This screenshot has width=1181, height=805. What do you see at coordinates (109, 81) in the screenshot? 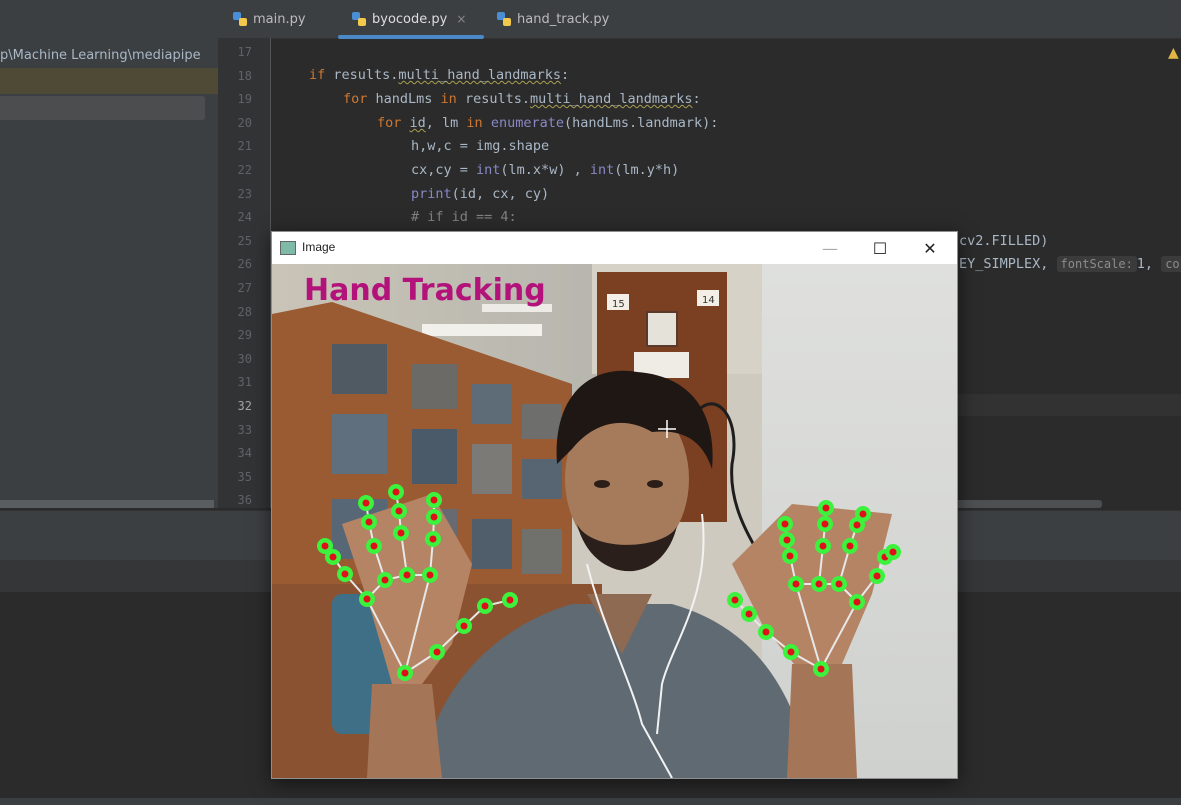
I see `project-tree-highlight` at bounding box center [109, 81].